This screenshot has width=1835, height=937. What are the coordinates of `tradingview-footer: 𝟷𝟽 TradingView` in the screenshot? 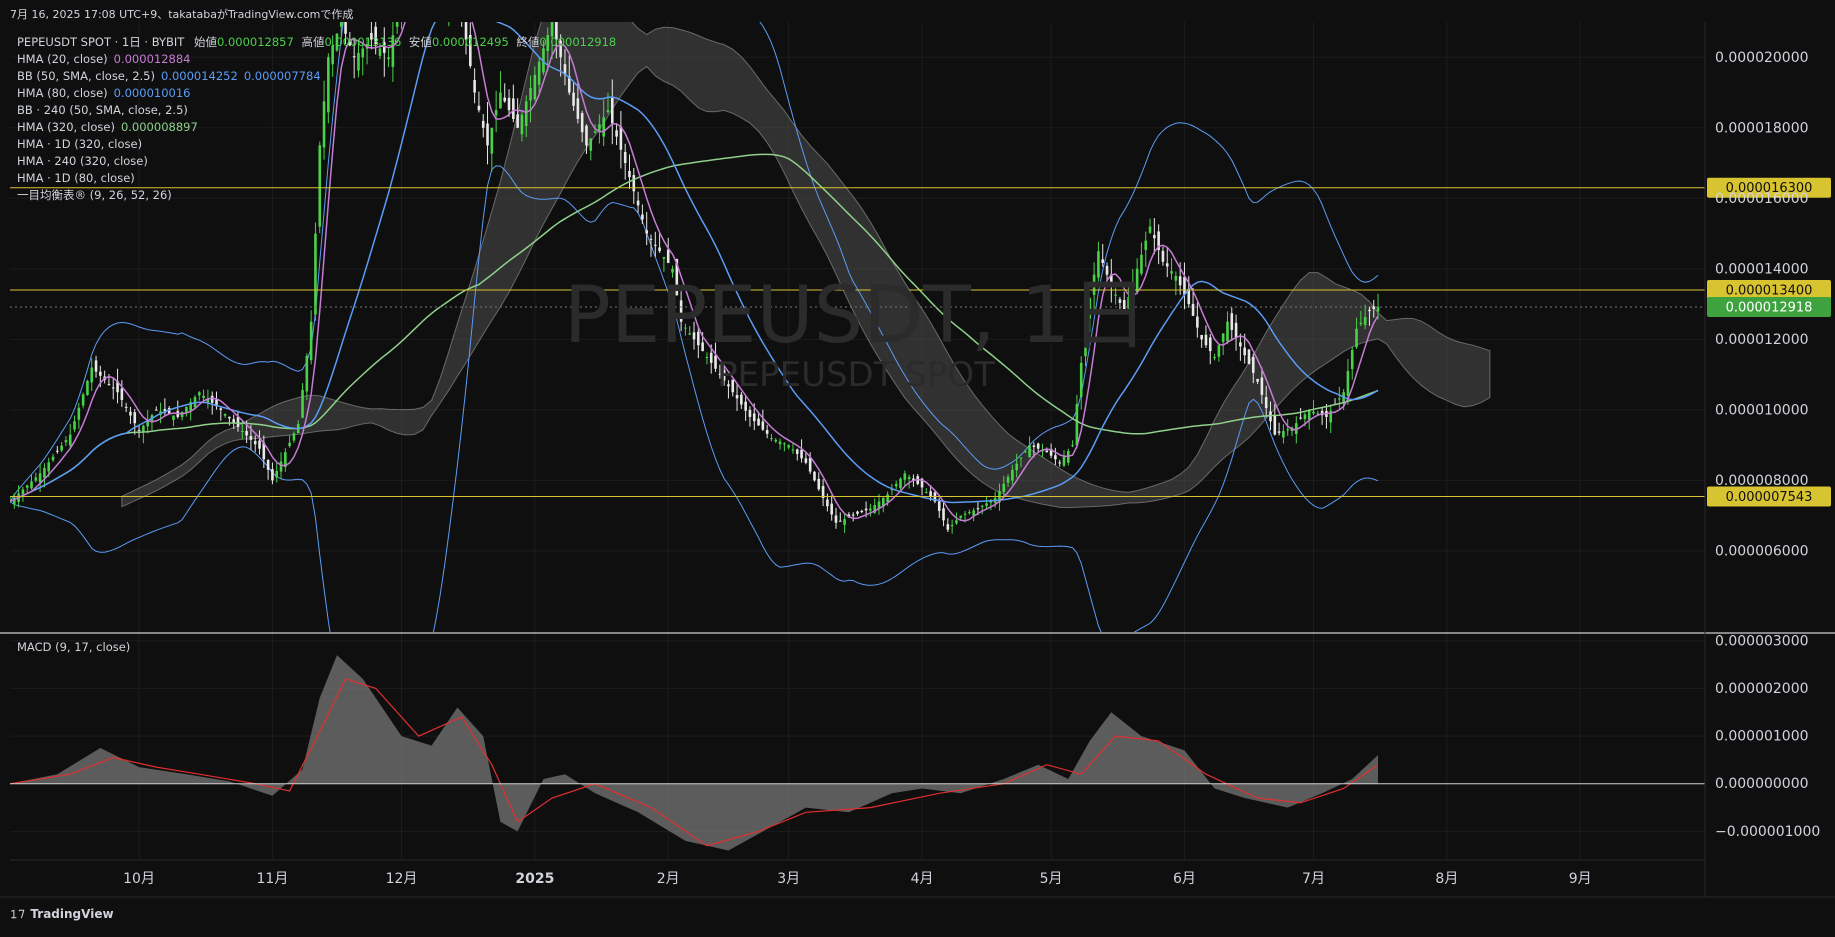 It's located at (62, 914).